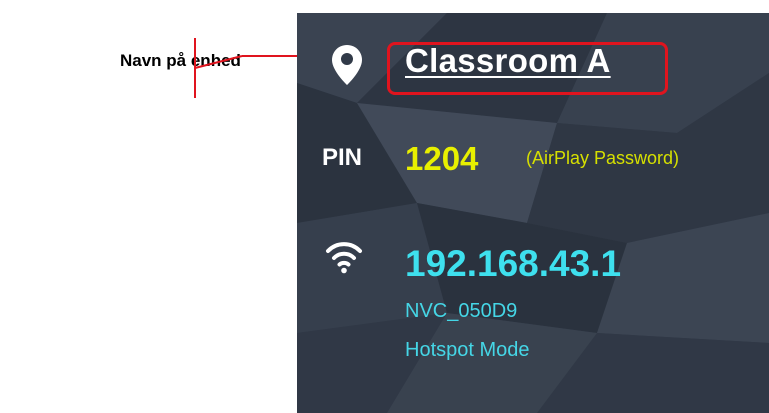 The height and width of the screenshot is (413, 769). Describe the element at coordinates (461, 311) in the screenshot. I see `network-ssid: NVC_050D9` at that location.